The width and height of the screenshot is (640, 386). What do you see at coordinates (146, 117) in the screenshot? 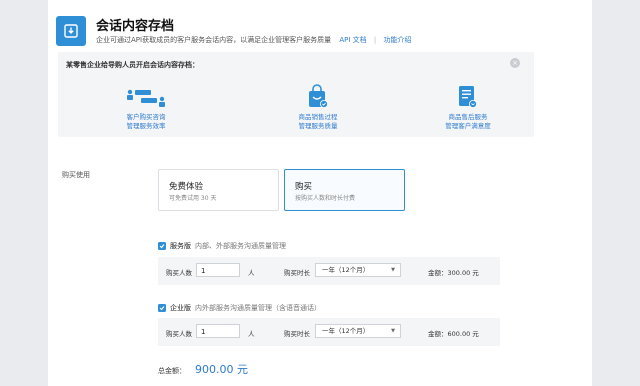
I see `feature-label-1: 客户购买咨询` at bounding box center [146, 117].